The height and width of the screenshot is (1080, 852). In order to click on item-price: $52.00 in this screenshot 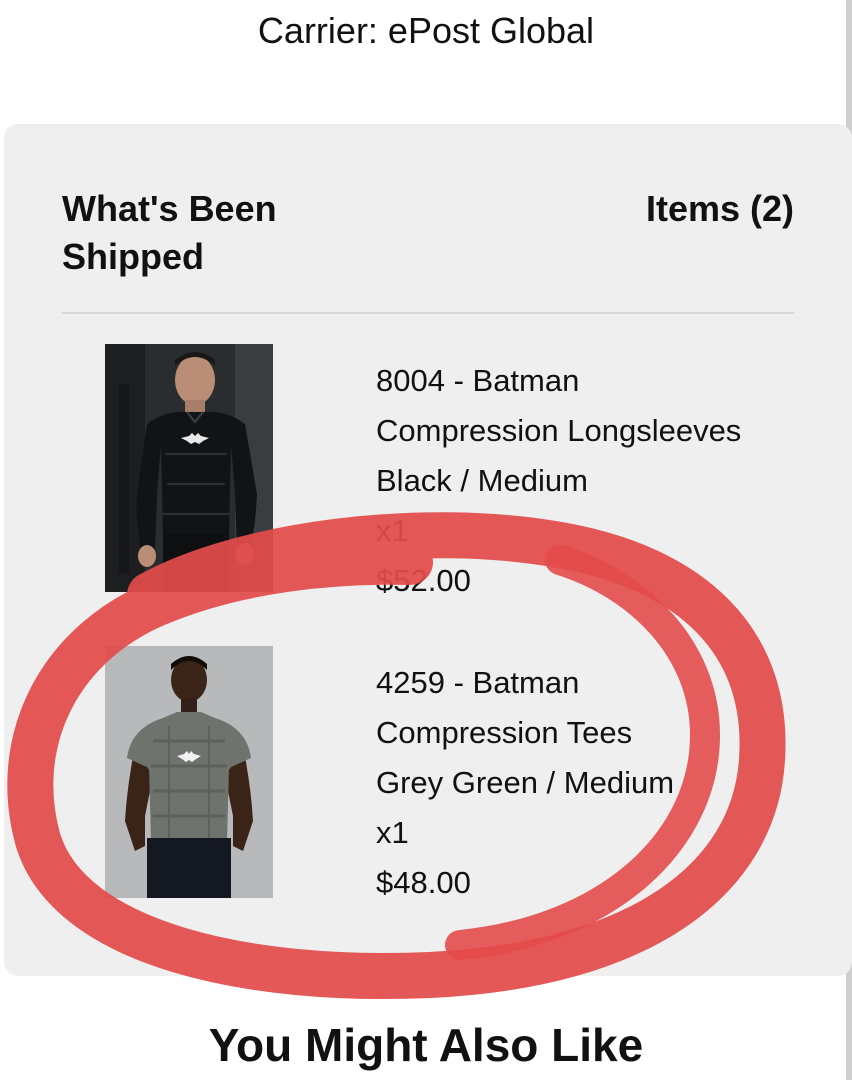, I will do `click(423, 580)`.